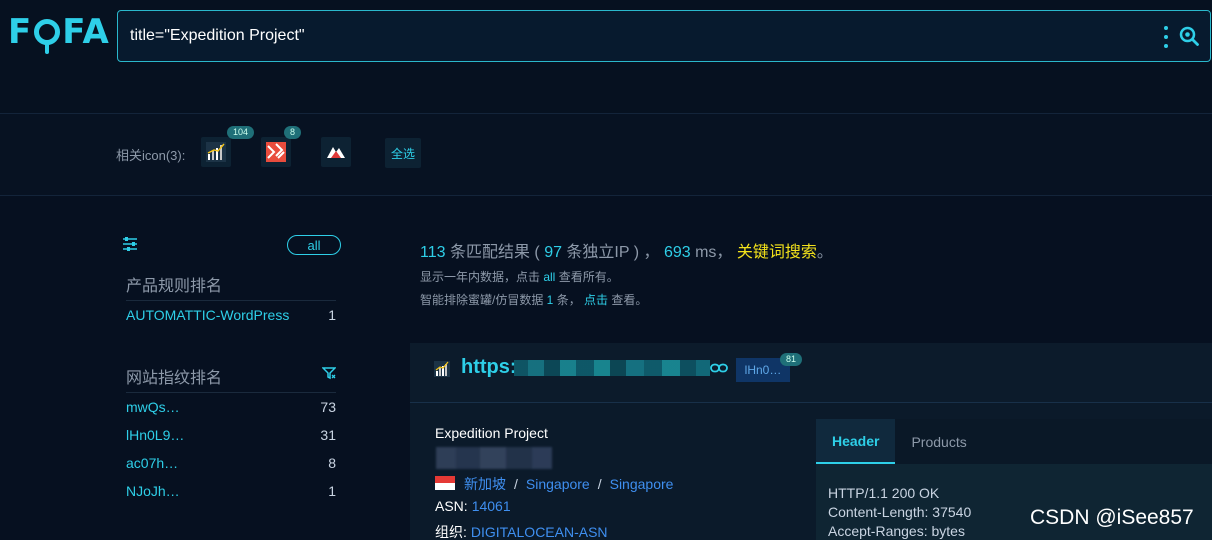 The width and height of the screenshot is (1212, 540). I want to click on tab-products: Products, so click(938, 441).